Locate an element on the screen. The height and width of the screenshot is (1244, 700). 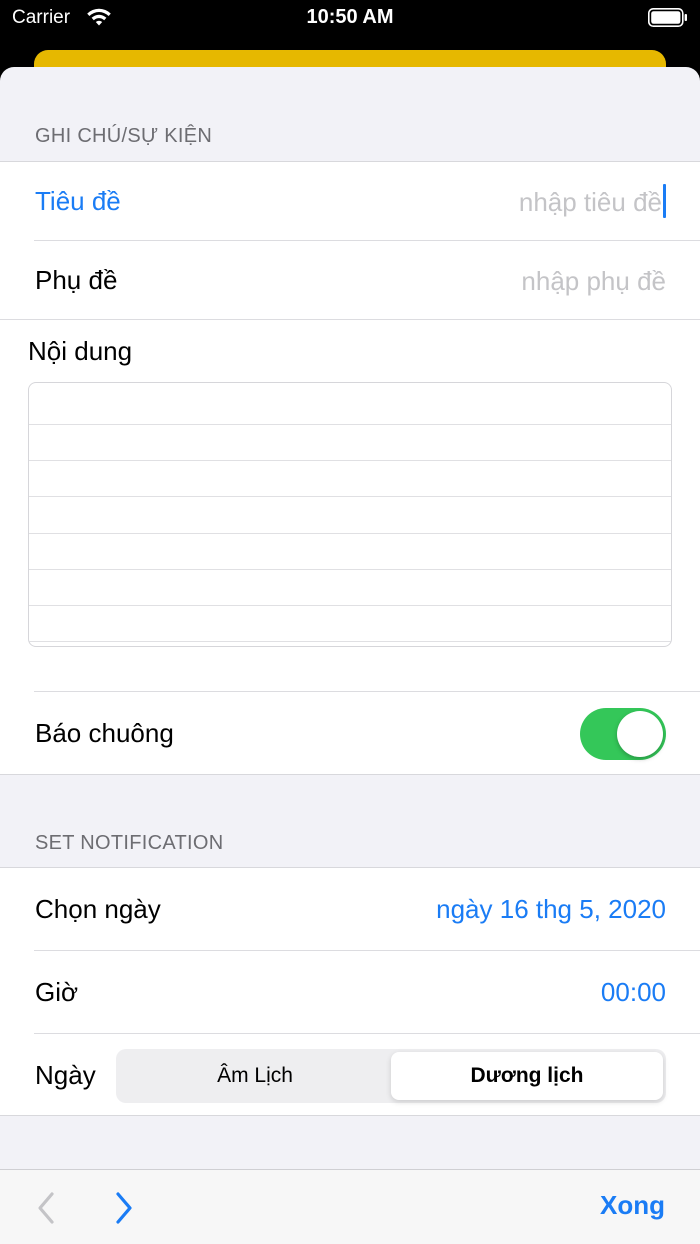
date-row: Chọn ngày ngày 16 thg 5, 2020 is located at coordinates (350, 909).